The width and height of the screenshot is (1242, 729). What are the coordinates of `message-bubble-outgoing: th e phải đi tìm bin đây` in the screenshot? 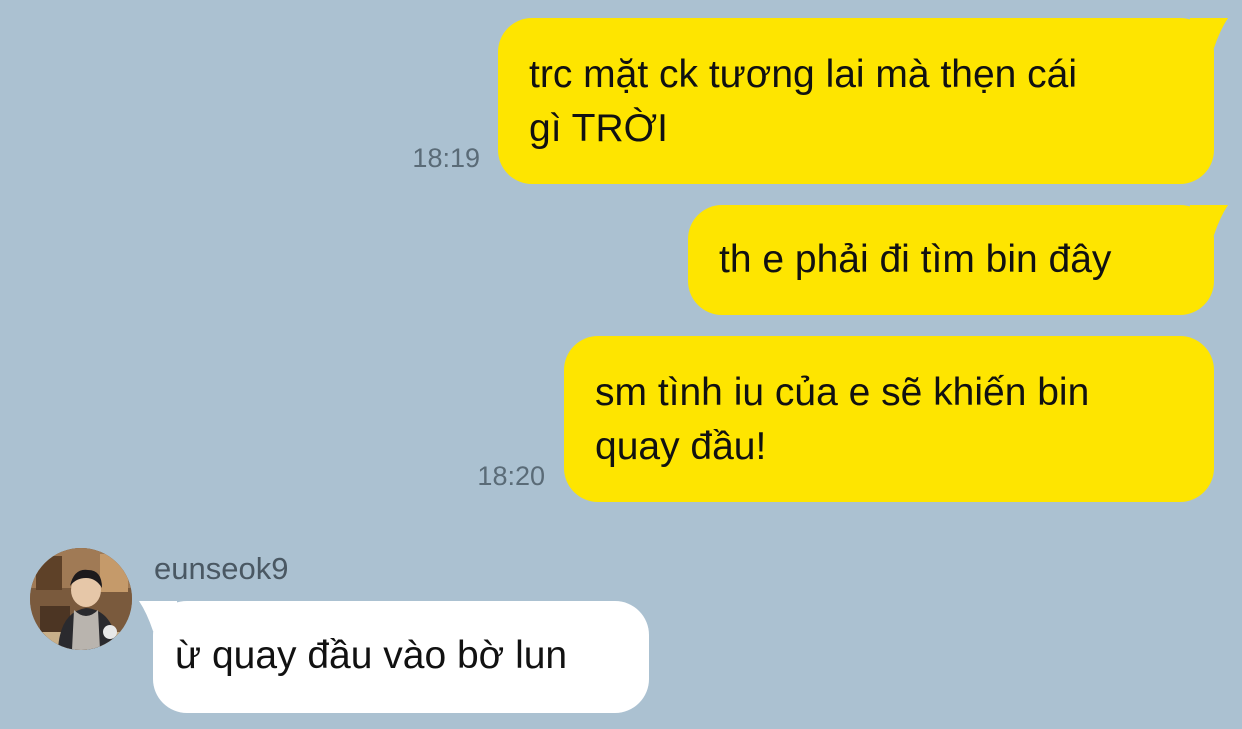 It's located at (958, 260).